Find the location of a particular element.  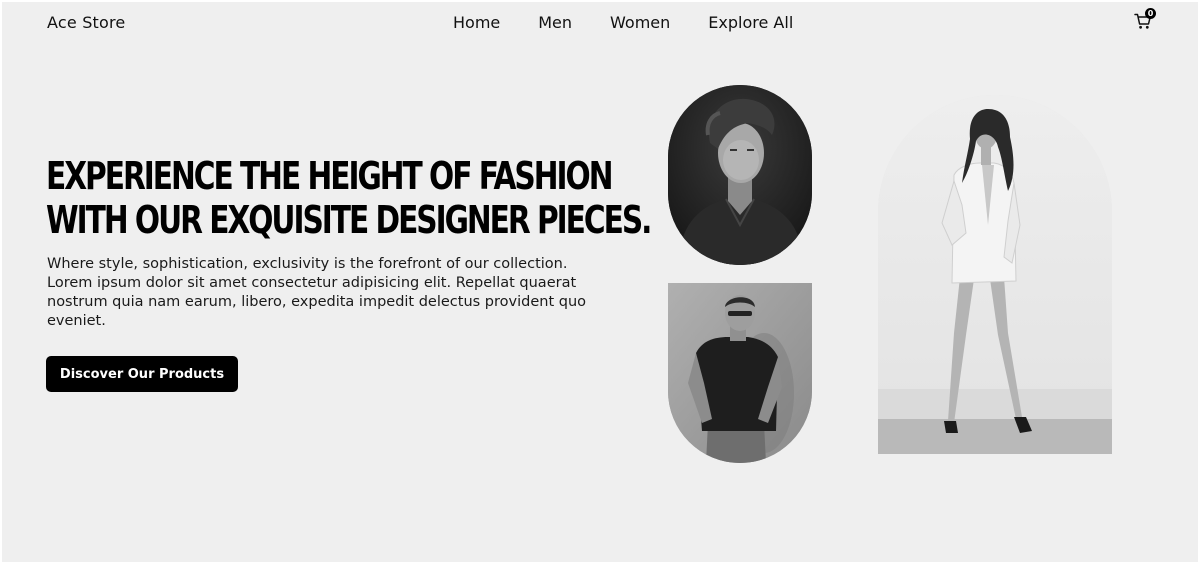

man-portrait-image is located at coordinates (740, 175).